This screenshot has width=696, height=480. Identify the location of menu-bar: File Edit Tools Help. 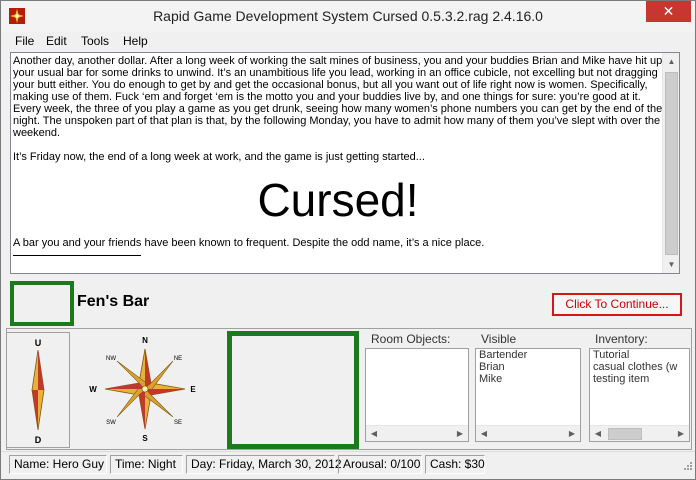
(348, 42).